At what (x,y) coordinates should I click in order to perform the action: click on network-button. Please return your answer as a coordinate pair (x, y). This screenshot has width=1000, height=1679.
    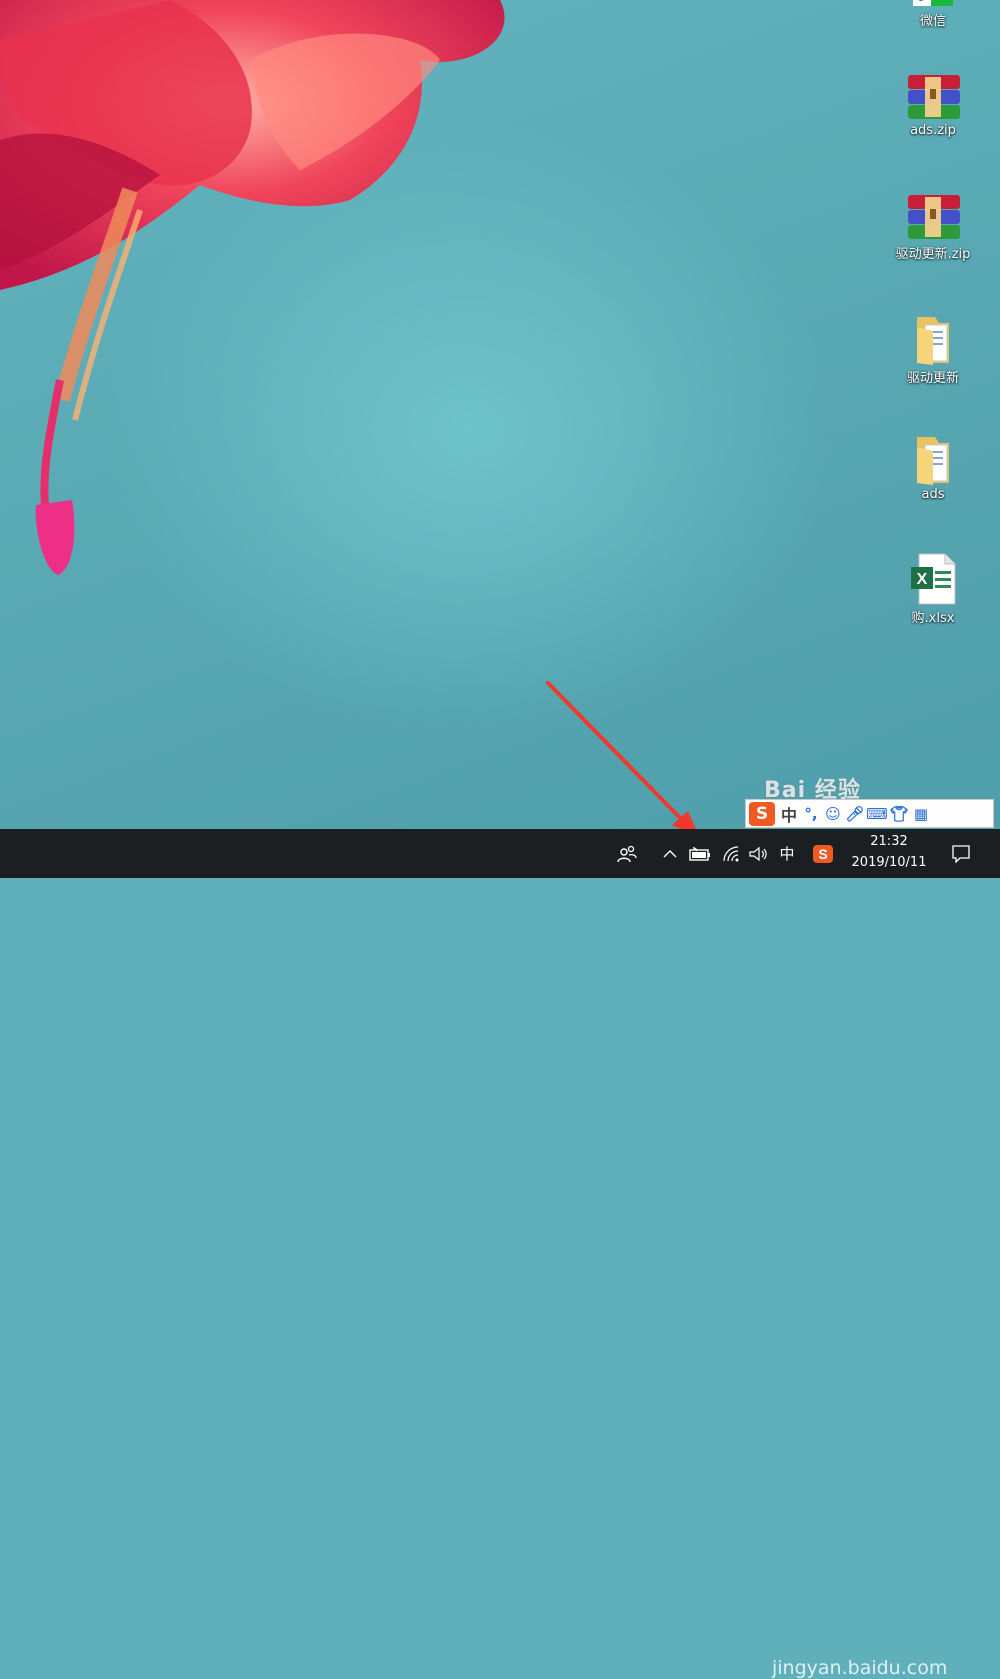
    Looking at the image, I should click on (731, 853).